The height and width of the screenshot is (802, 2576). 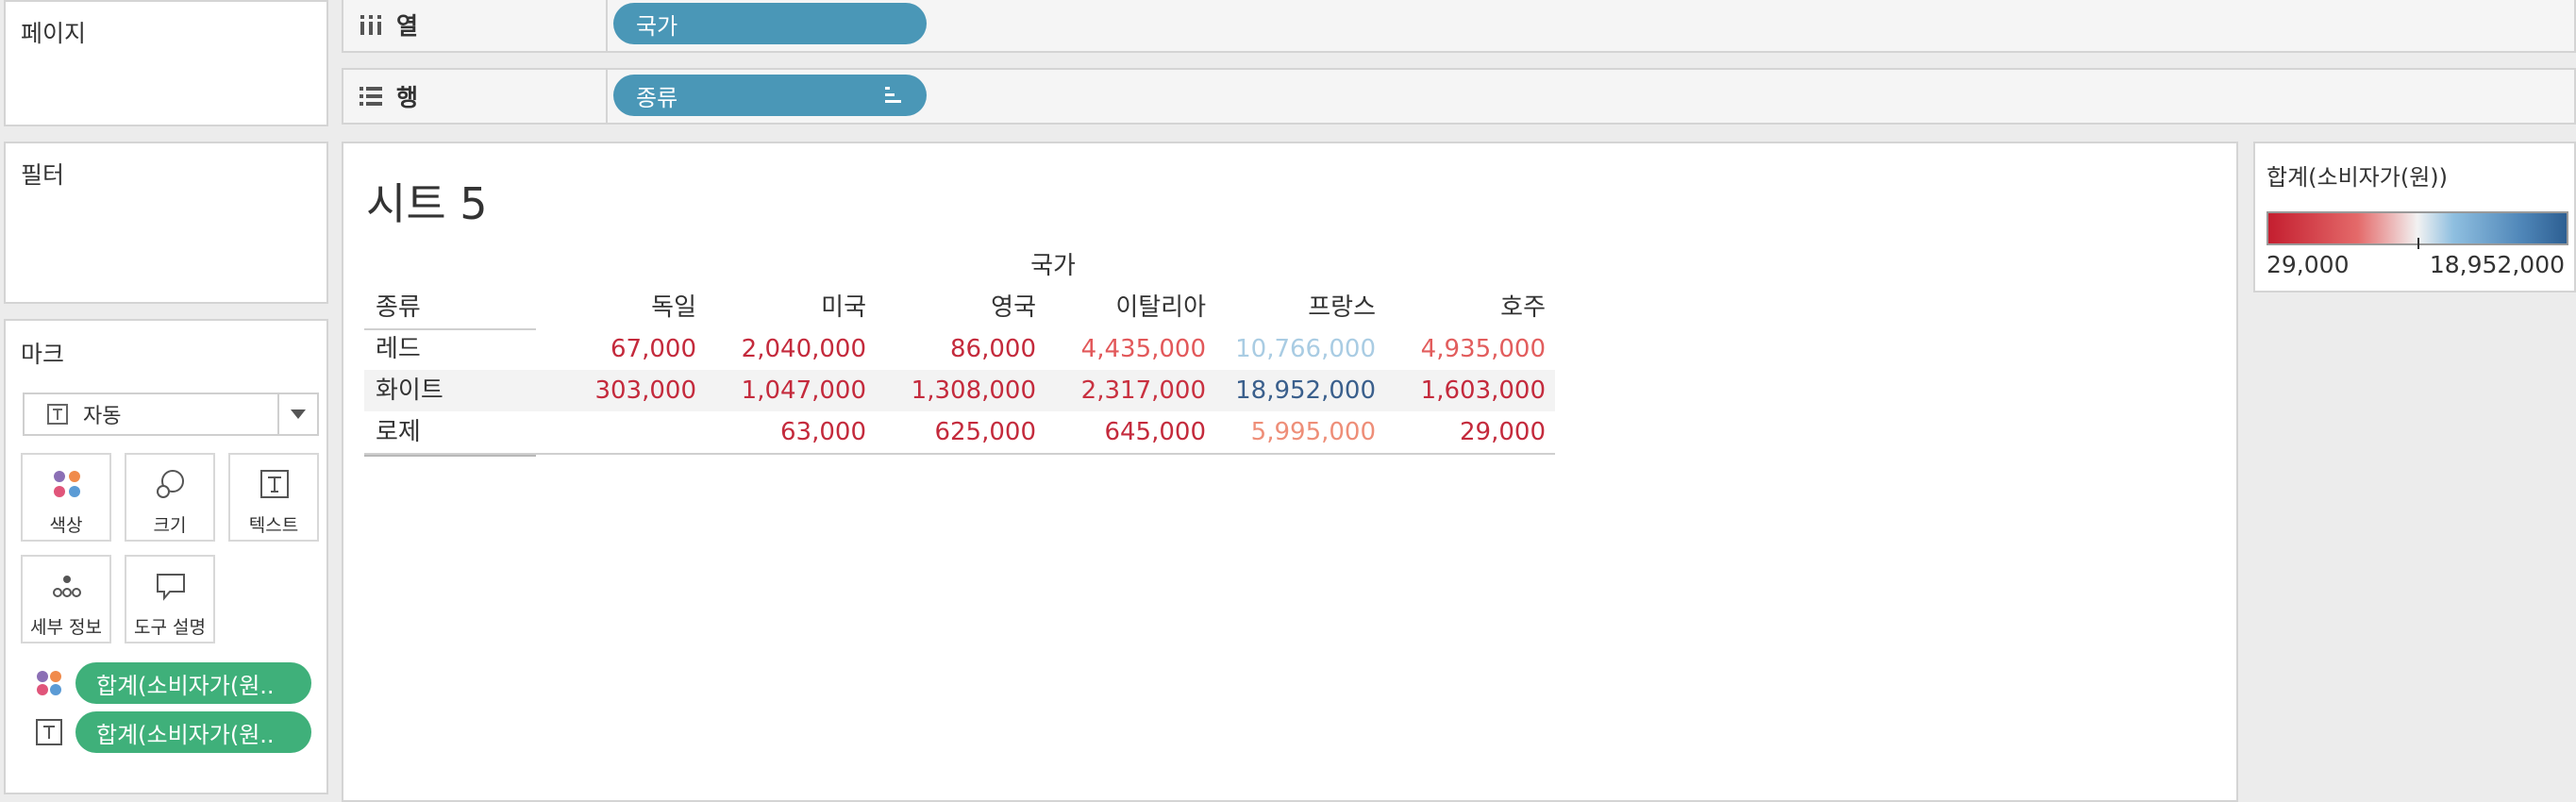 What do you see at coordinates (1294, 390) in the screenshot?
I see `value-cell: 18,952,000` at bounding box center [1294, 390].